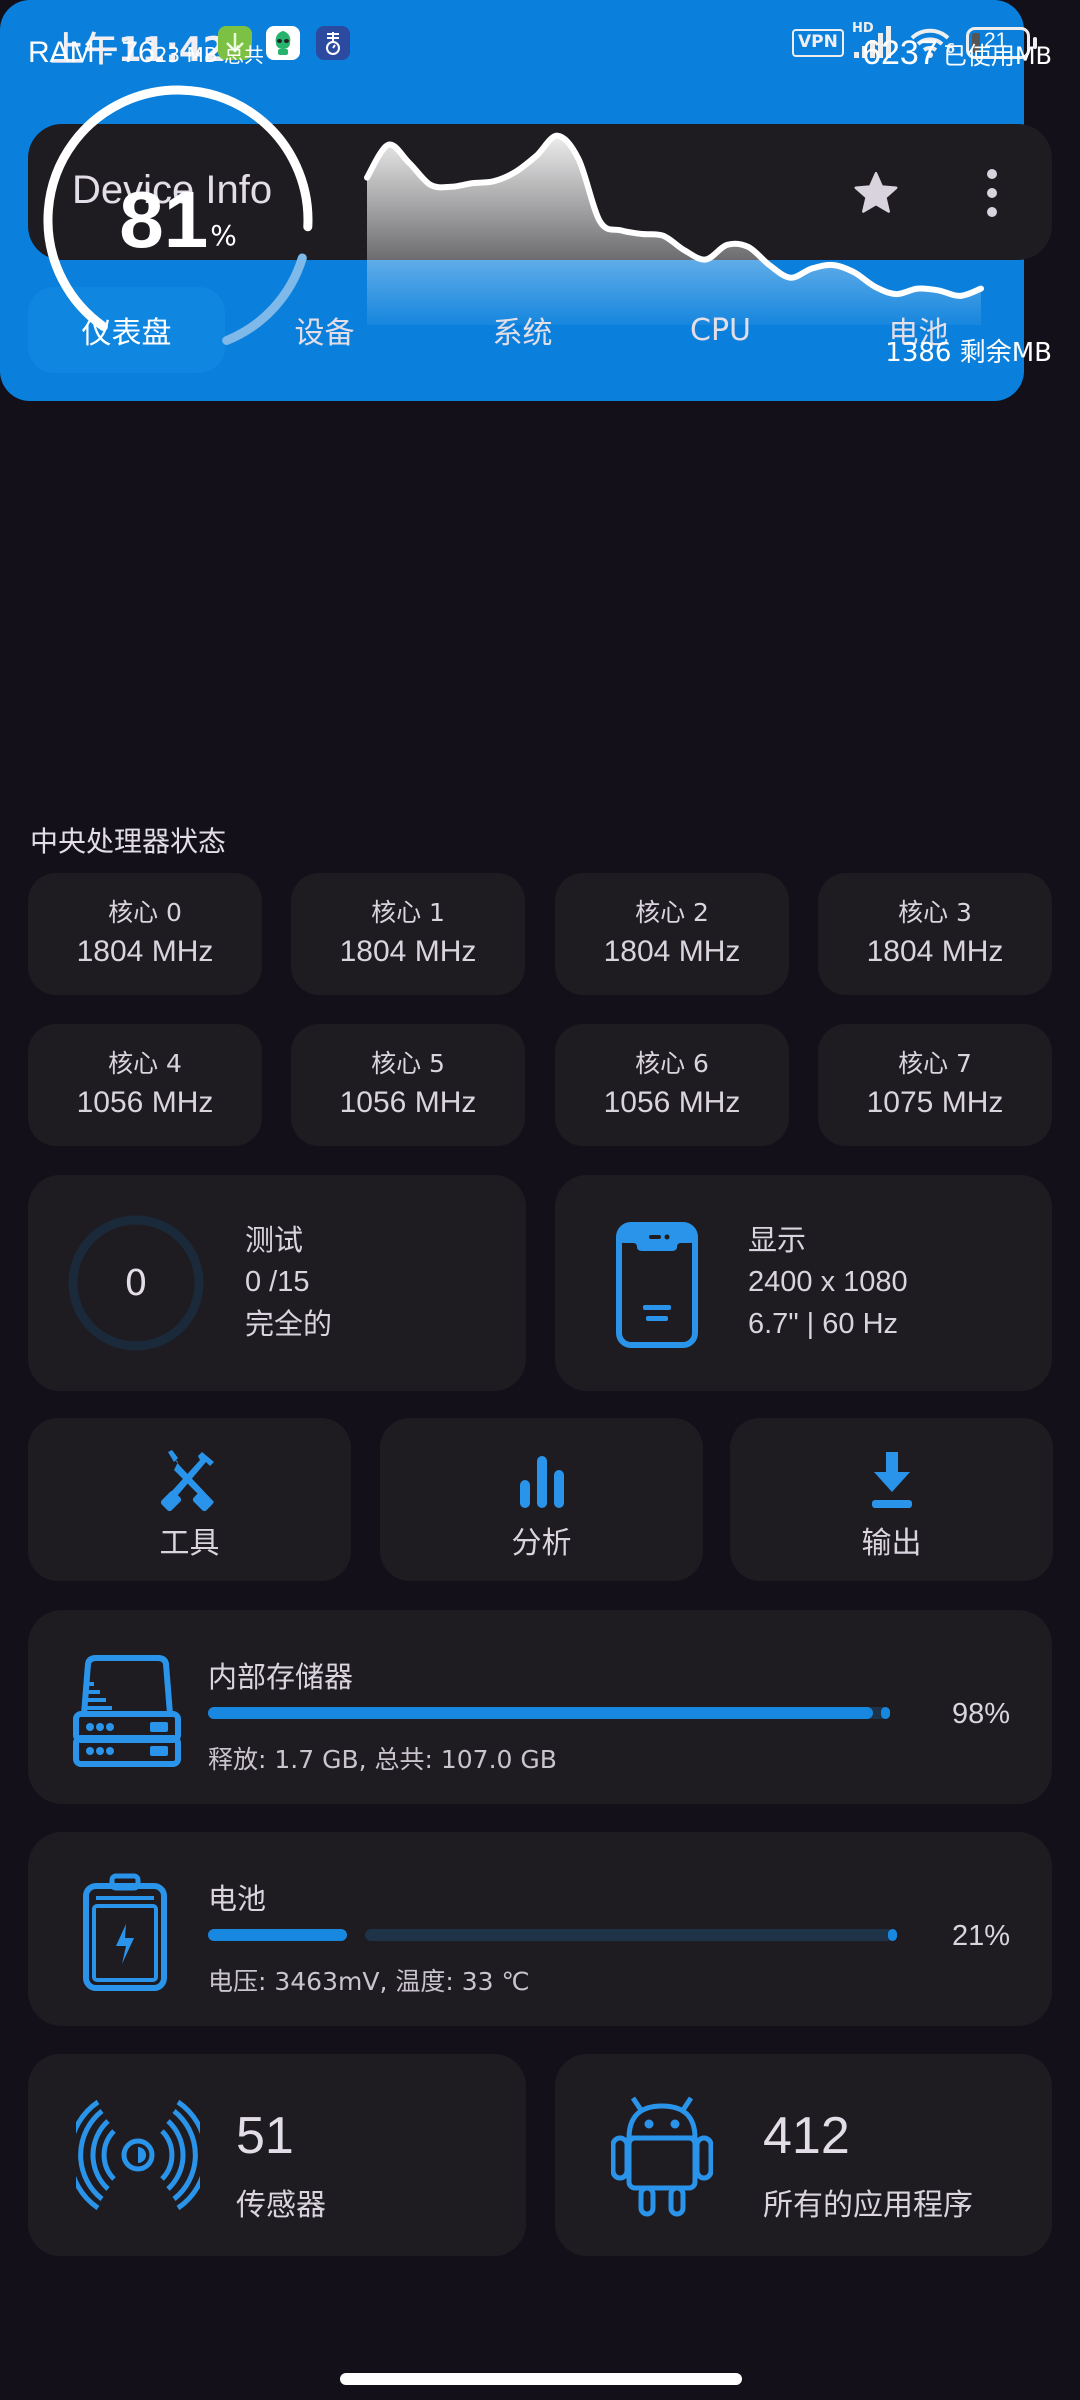 This screenshot has width=1080, height=2400. What do you see at coordinates (237, 1899) in the screenshot?
I see `battery-title: 电池` at bounding box center [237, 1899].